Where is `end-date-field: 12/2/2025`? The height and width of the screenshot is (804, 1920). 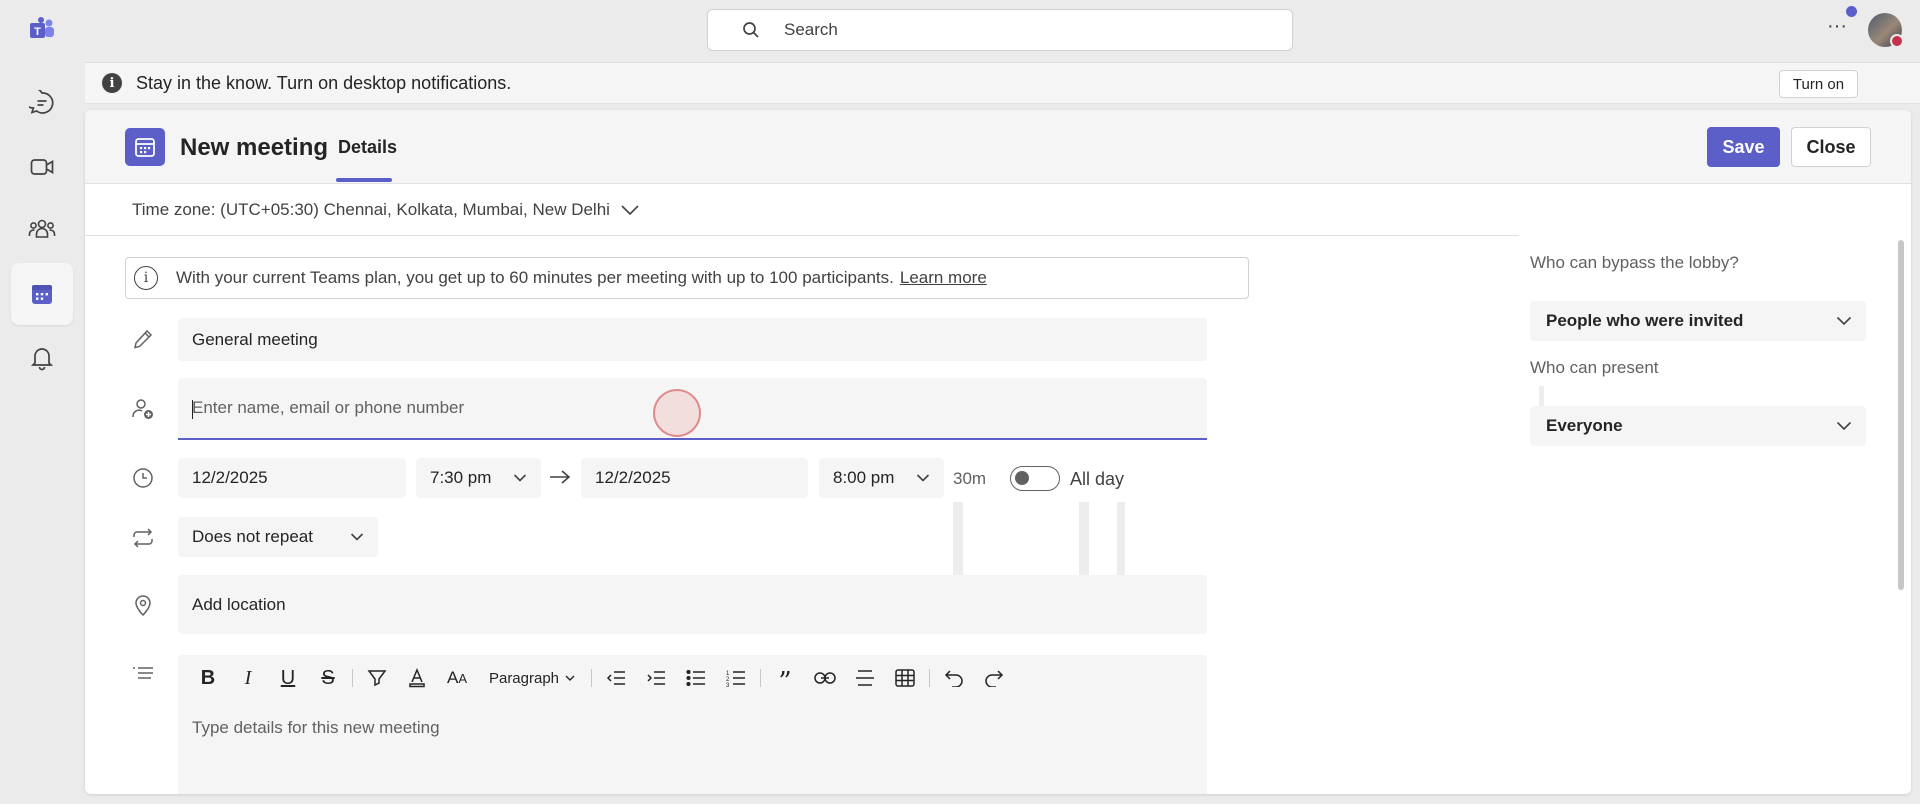
end-date-field: 12/2/2025 is located at coordinates (694, 478).